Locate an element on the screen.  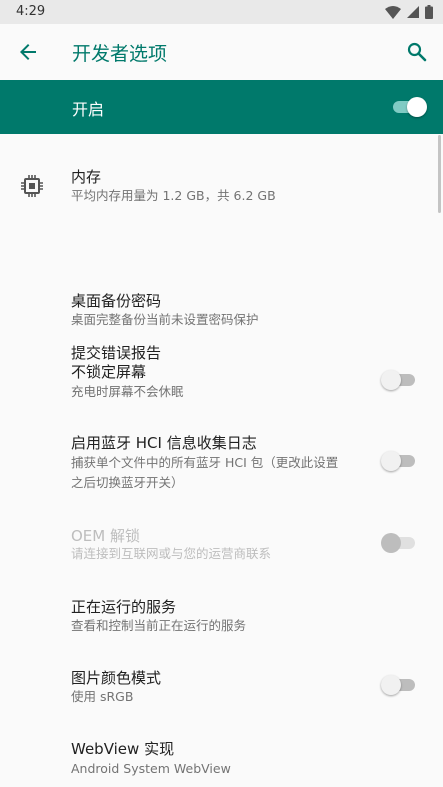
item-title: OEM 解锁 is located at coordinates (105, 536).